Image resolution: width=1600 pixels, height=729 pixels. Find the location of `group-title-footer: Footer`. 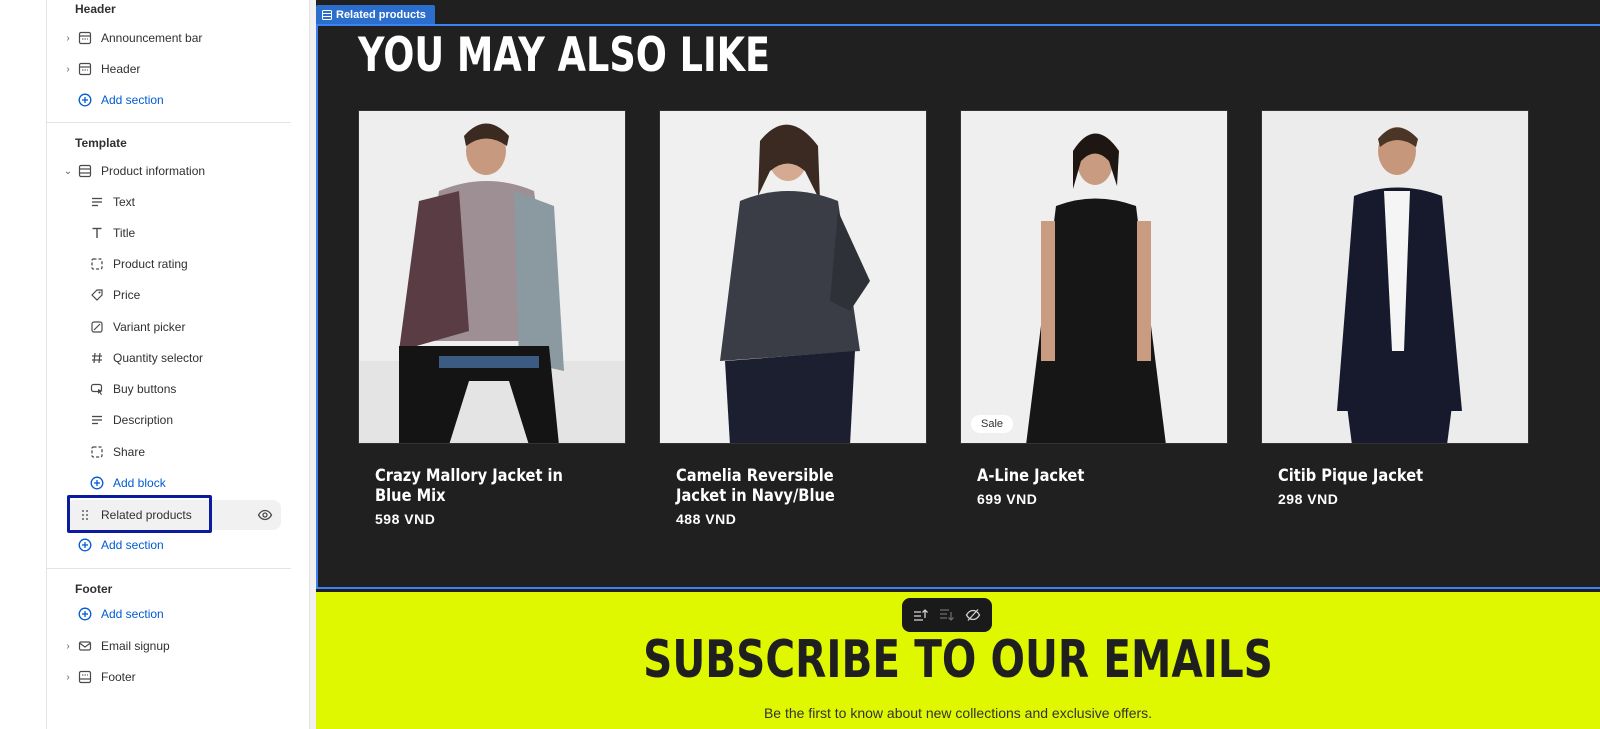

group-title-footer: Footer is located at coordinates (94, 589).